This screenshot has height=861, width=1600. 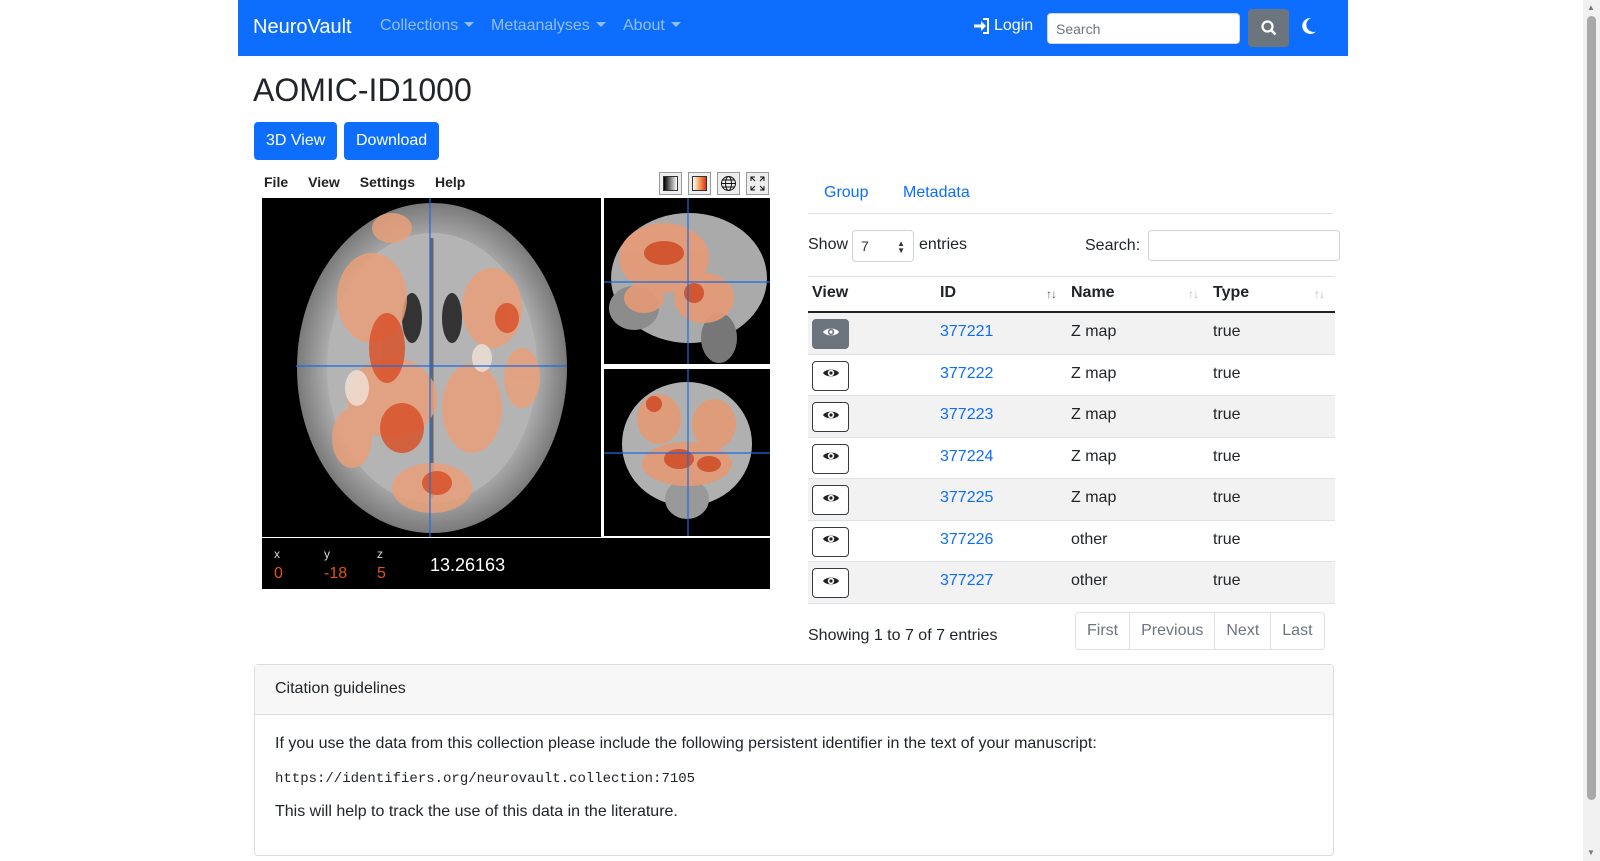 What do you see at coordinates (516, 563) in the screenshot?
I see `viewer-coordinates-bar: x y z 0 -18 5 13.26163` at bounding box center [516, 563].